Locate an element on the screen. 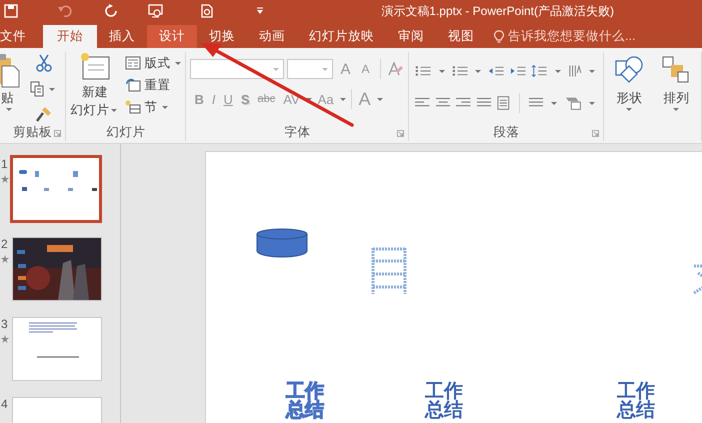 The image size is (702, 423). redo-icon is located at coordinates (111, 11).